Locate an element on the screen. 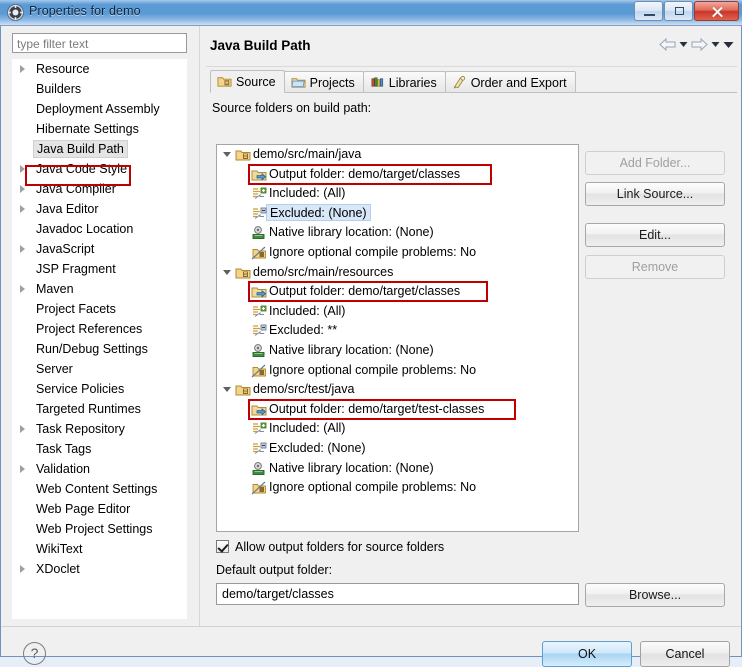  sidebar-item-javadoc-location: Javadoc Location is located at coordinates (99, 229).